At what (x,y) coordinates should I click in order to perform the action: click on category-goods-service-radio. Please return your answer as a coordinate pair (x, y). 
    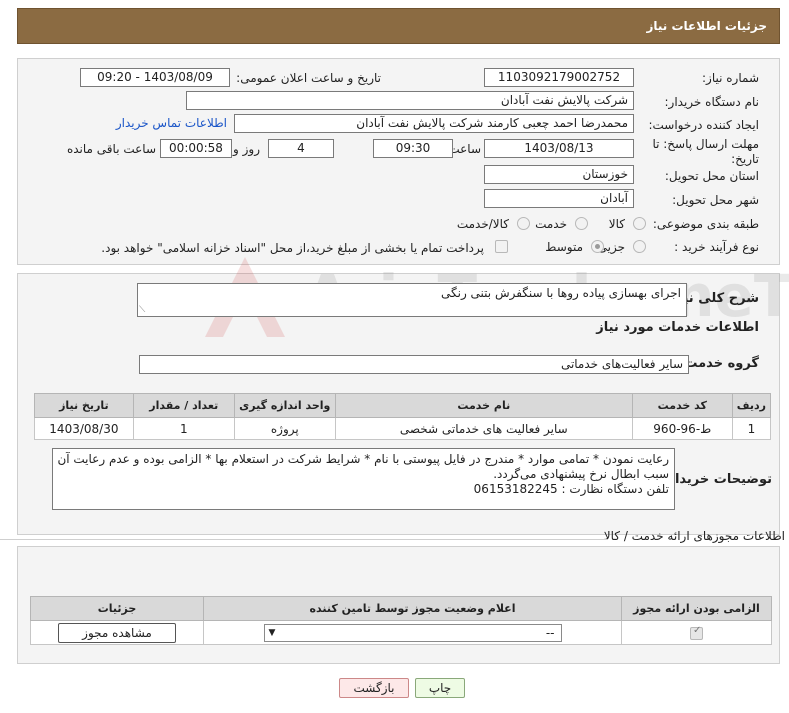
    Looking at the image, I should click on (523, 223).